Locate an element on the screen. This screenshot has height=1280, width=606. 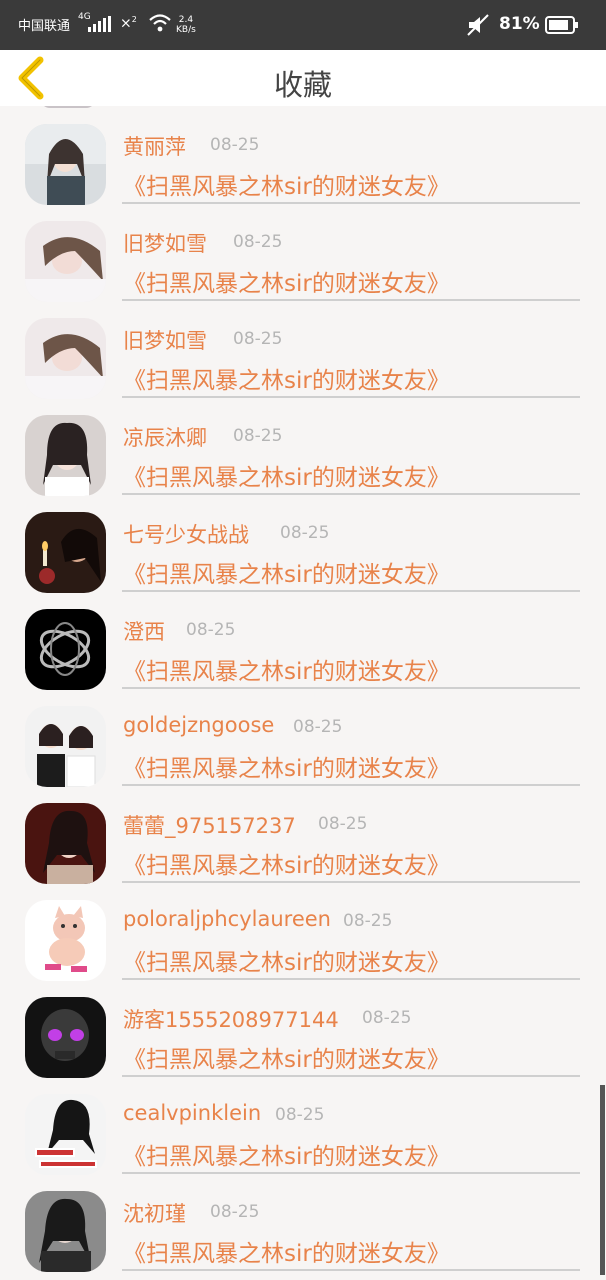
page-title: 收藏 is located at coordinates (302, 85).